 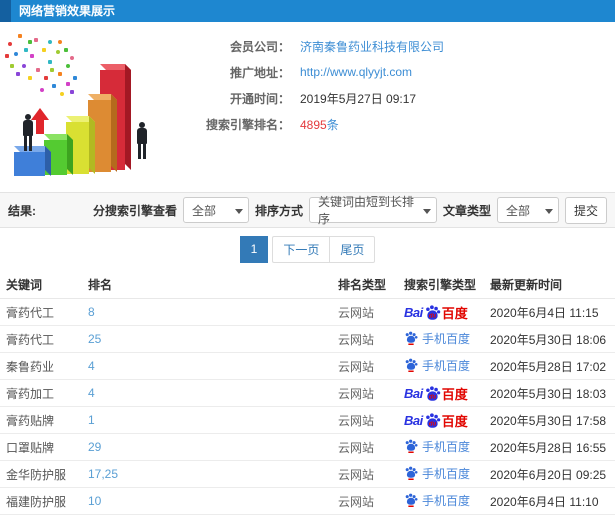 I want to click on filter-bar: 结果: 分搜索引擎查看 全部 排序方式 关键词由短到长排序 文章类型 全部 提交, so click(x=307, y=210).